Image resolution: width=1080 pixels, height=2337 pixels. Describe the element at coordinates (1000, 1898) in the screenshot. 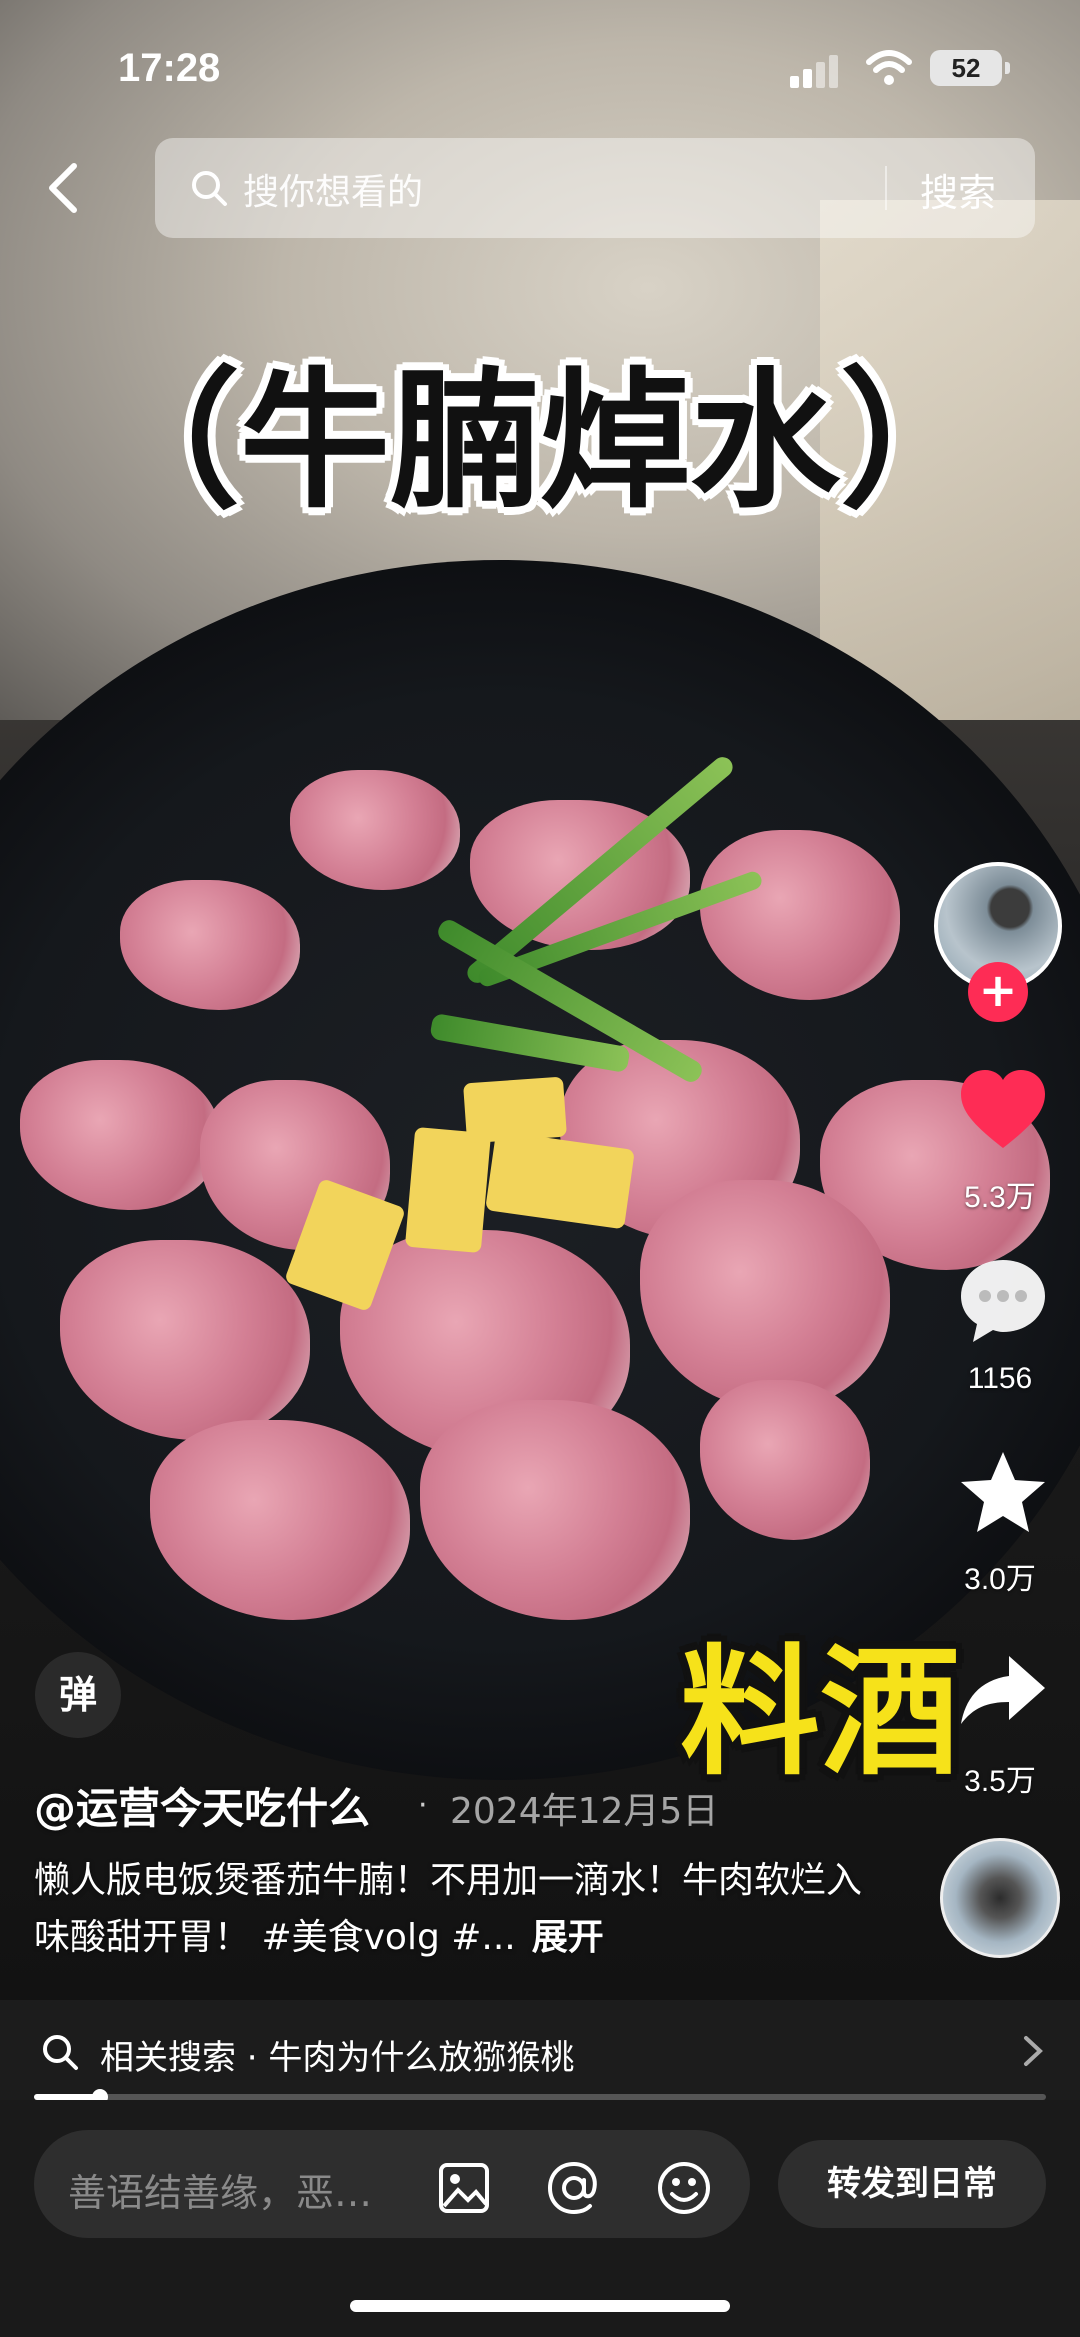

I see `music-disc` at that location.